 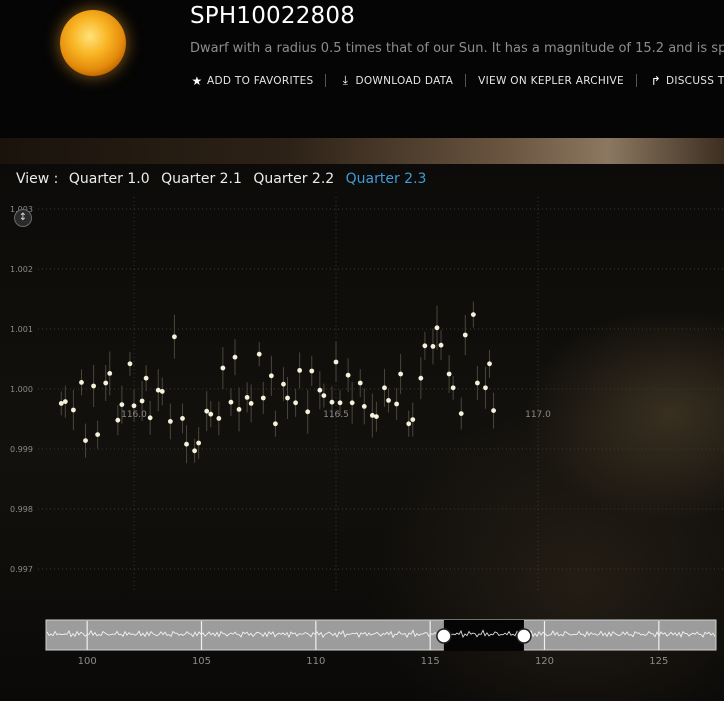 What do you see at coordinates (386, 179) in the screenshot?
I see `tab-quarter-2-3: Quarter 2.3` at bounding box center [386, 179].